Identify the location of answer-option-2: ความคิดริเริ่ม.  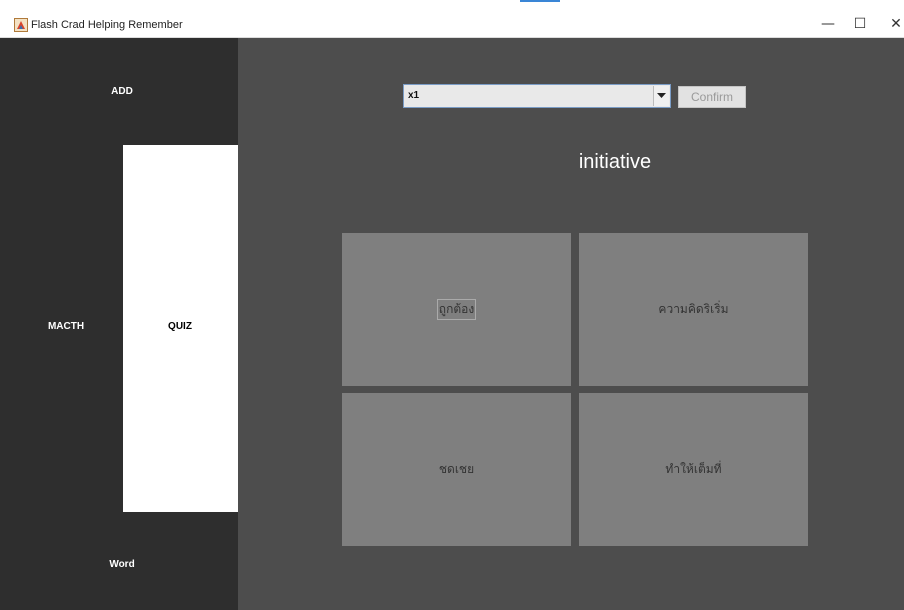
(693, 309).